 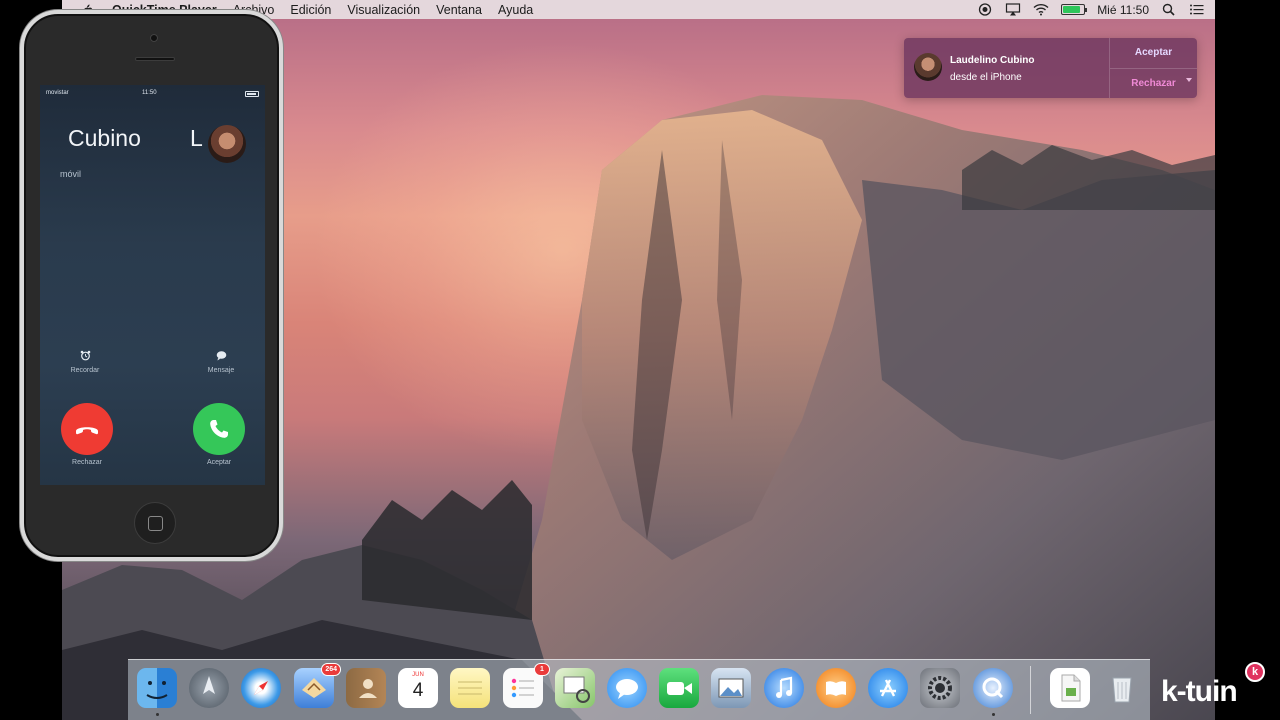 I want to click on menu-clock: Mié 11:50, so click(x=1123, y=10).